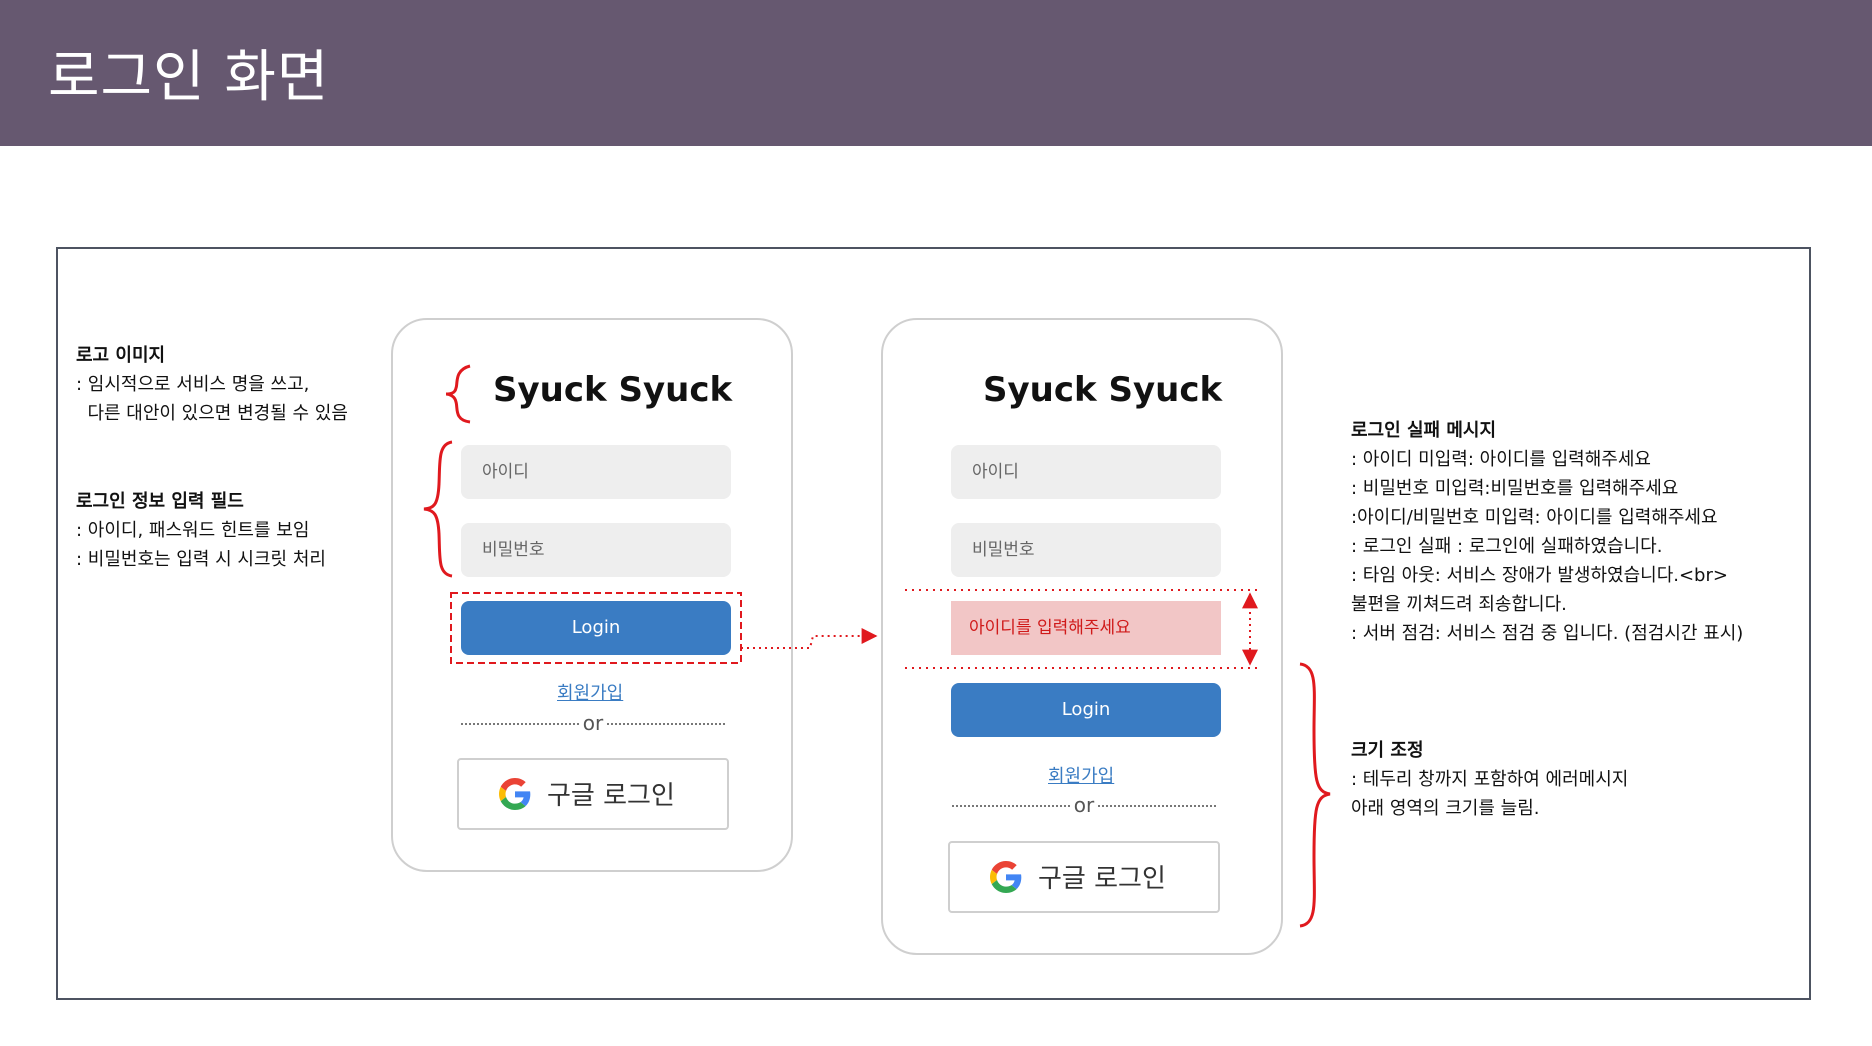  I want to click on login-button-highlight, so click(596, 628).